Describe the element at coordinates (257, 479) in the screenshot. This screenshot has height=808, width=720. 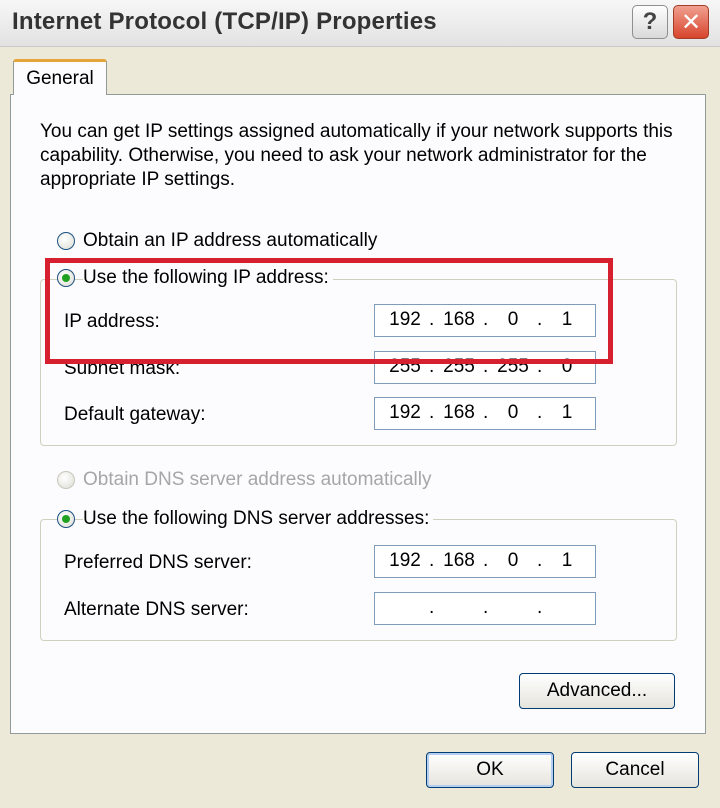
I see `radio-obtain-dns-auto-label: Obtain DNS server address automatically` at that location.